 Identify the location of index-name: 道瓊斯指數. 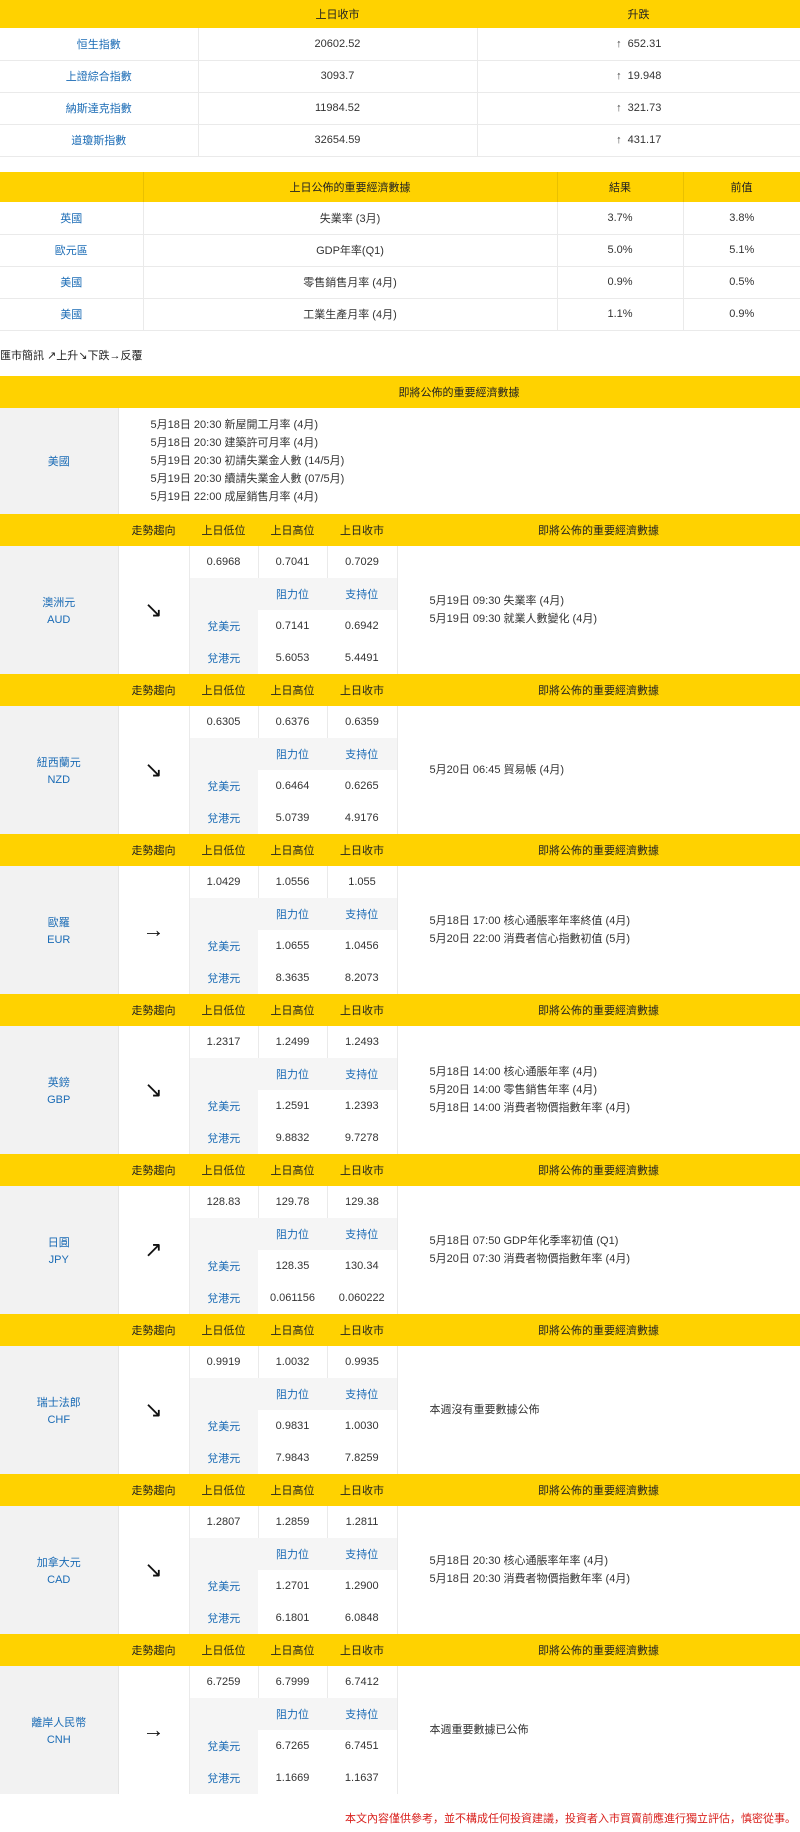
(99, 140).